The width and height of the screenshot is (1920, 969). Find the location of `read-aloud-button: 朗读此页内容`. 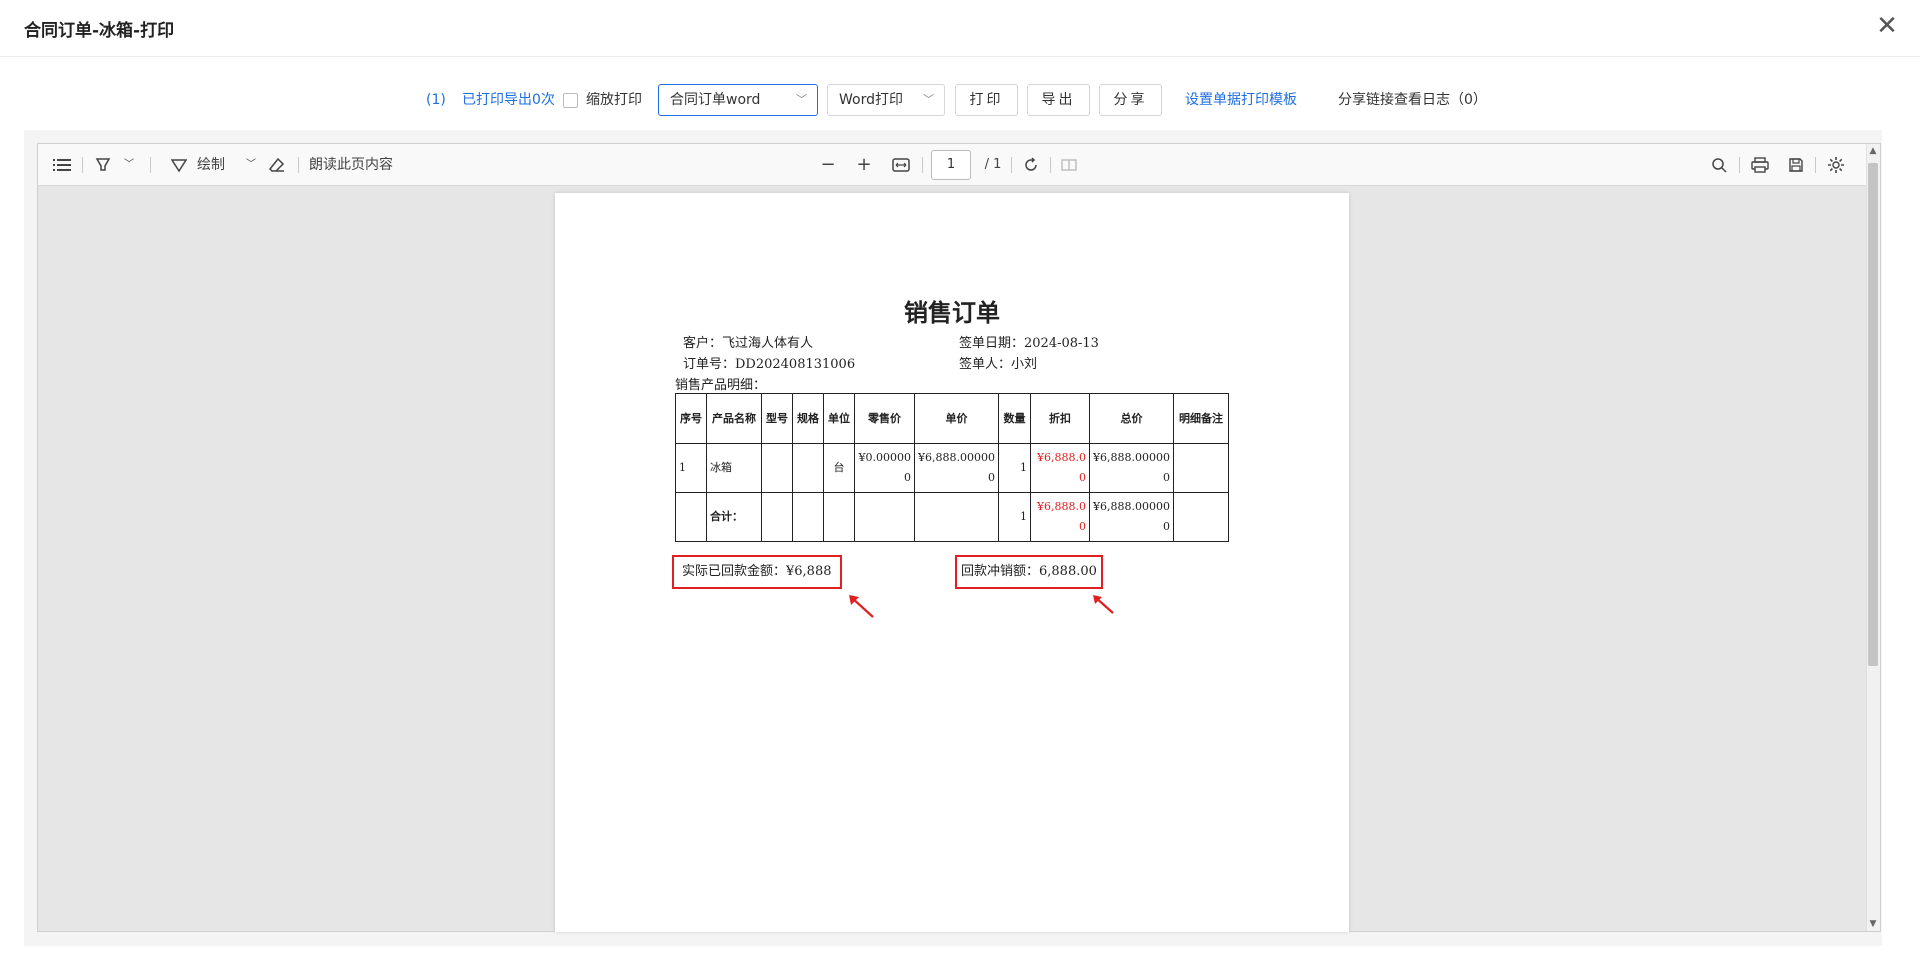

read-aloud-button: 朗读此页内容 is located at coordinates (351, 165).